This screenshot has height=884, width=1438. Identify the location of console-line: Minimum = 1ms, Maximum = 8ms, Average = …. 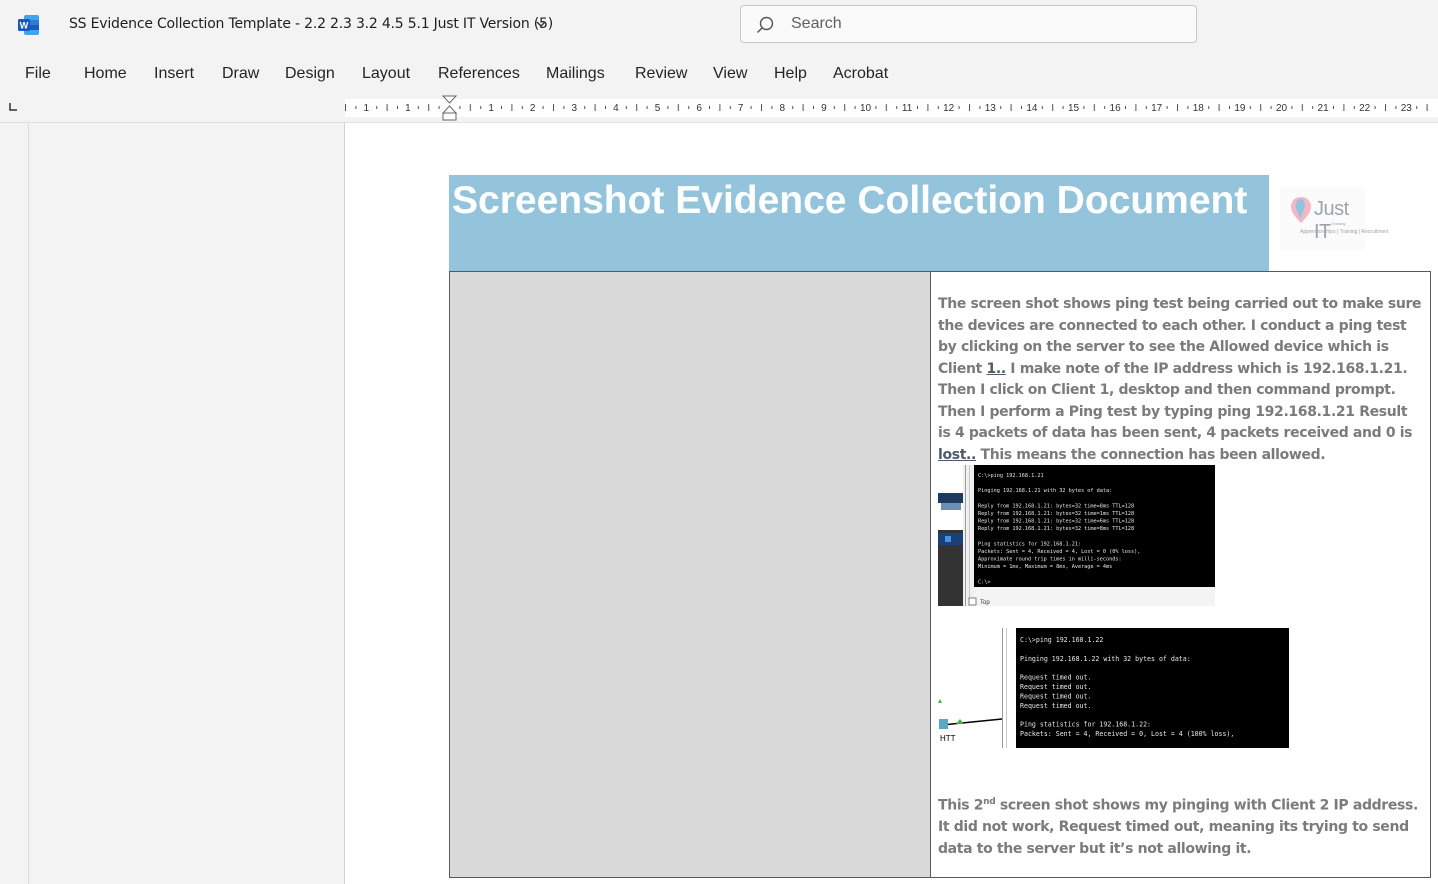
(1045, 567).